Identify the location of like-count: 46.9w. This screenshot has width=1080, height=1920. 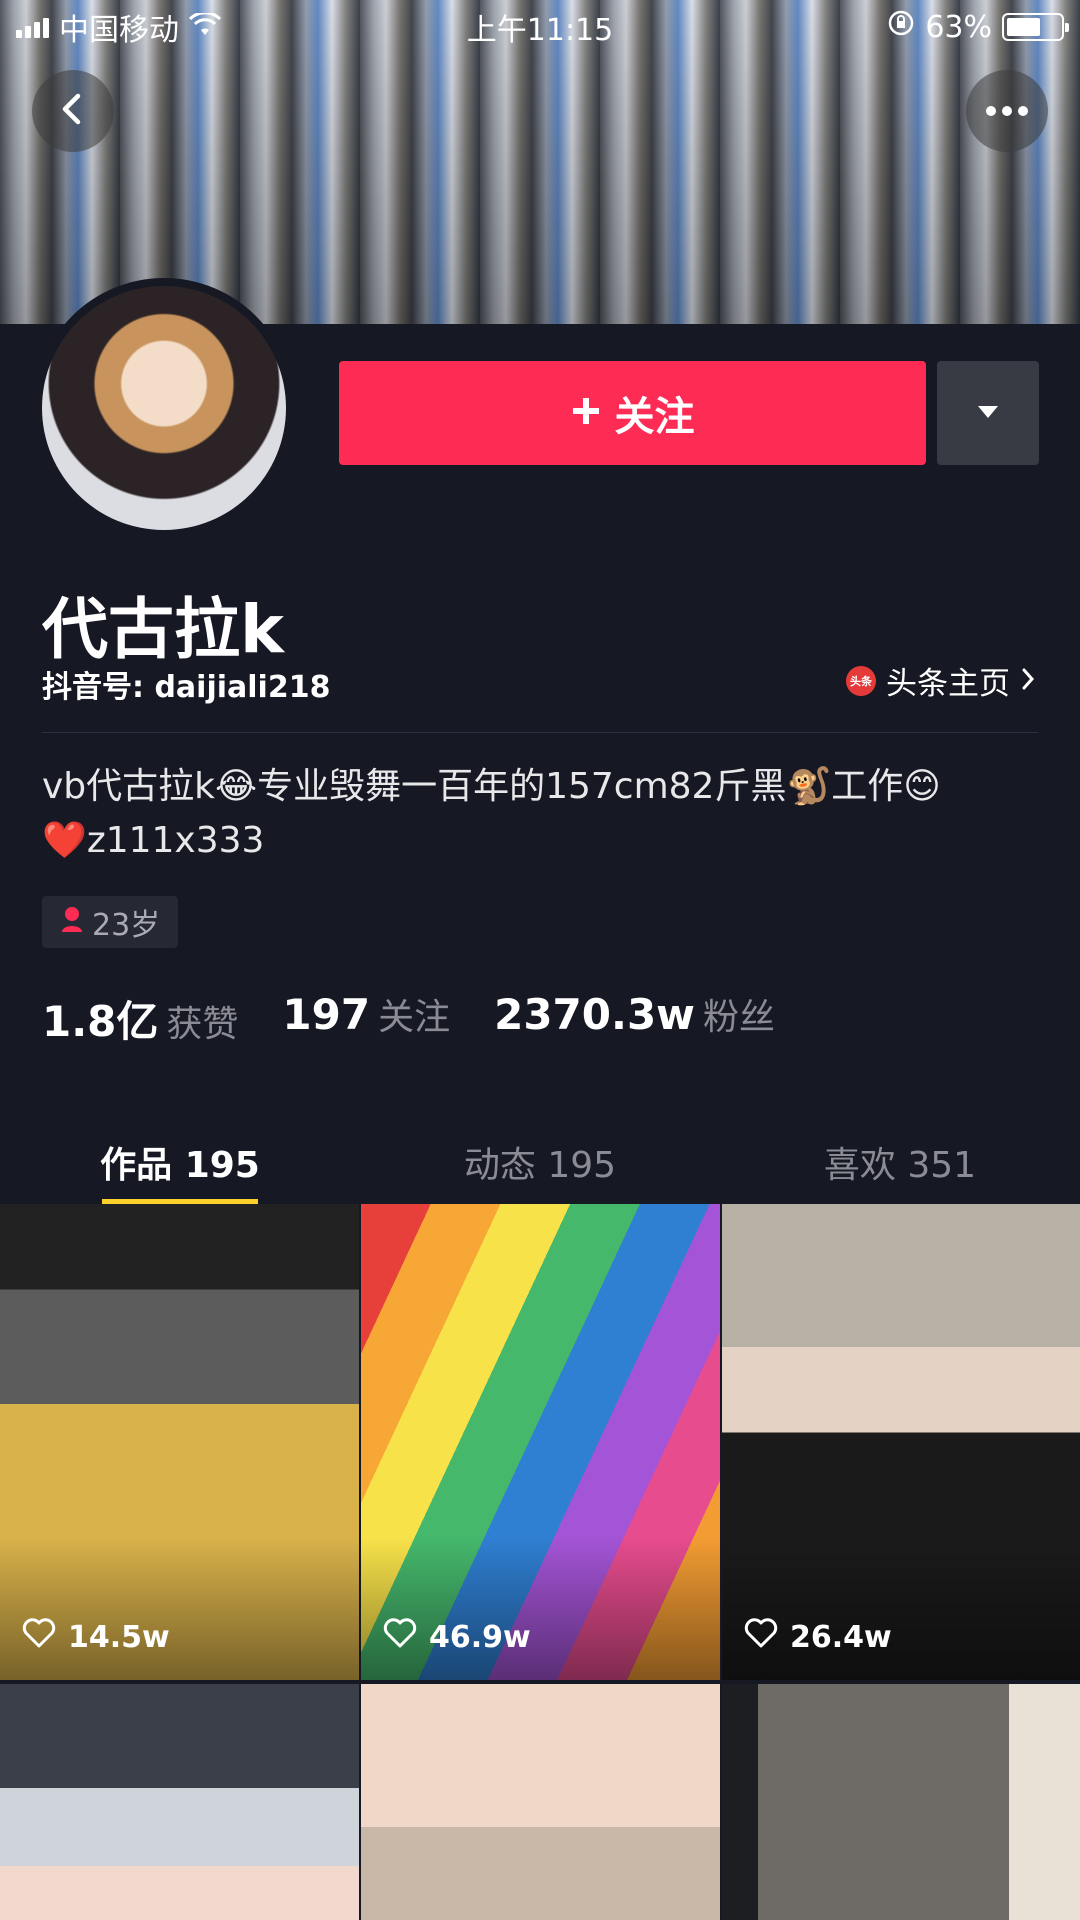
(457, 1637).